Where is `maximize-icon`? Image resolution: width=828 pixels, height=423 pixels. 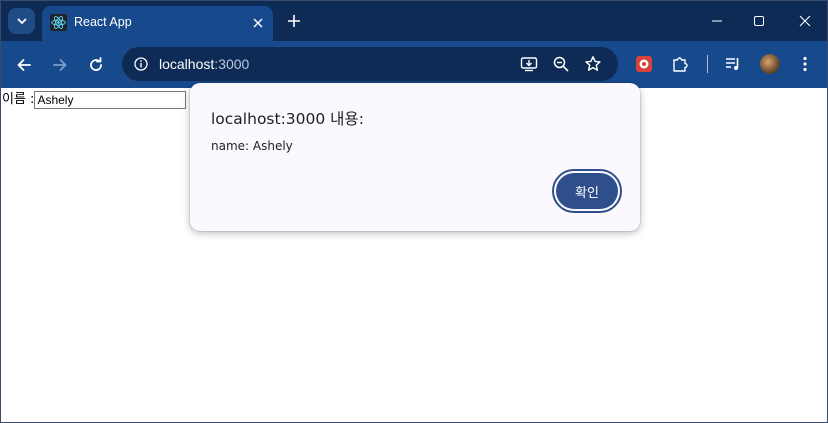 maximize-icon is located at coordinates (759, 21).